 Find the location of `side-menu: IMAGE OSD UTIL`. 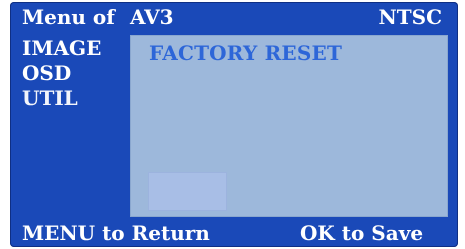

side-menu: IMAGE OSD UTIL is located at coordinates (76, 73).